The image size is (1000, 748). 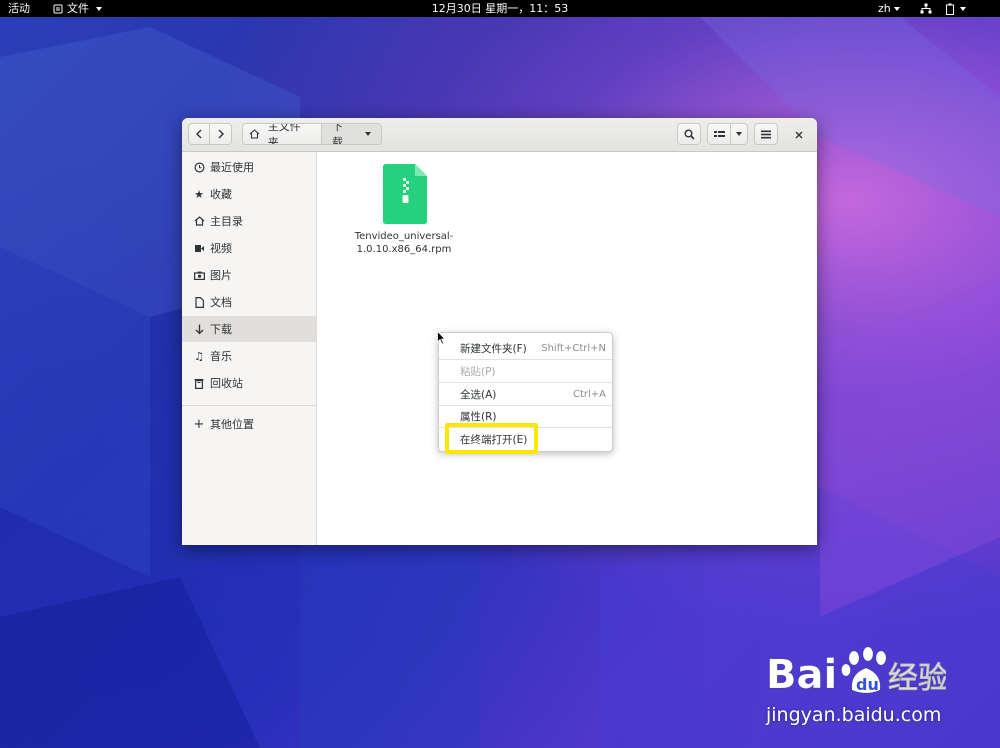 I want to click on search-icon, so click(x=689, y=134).